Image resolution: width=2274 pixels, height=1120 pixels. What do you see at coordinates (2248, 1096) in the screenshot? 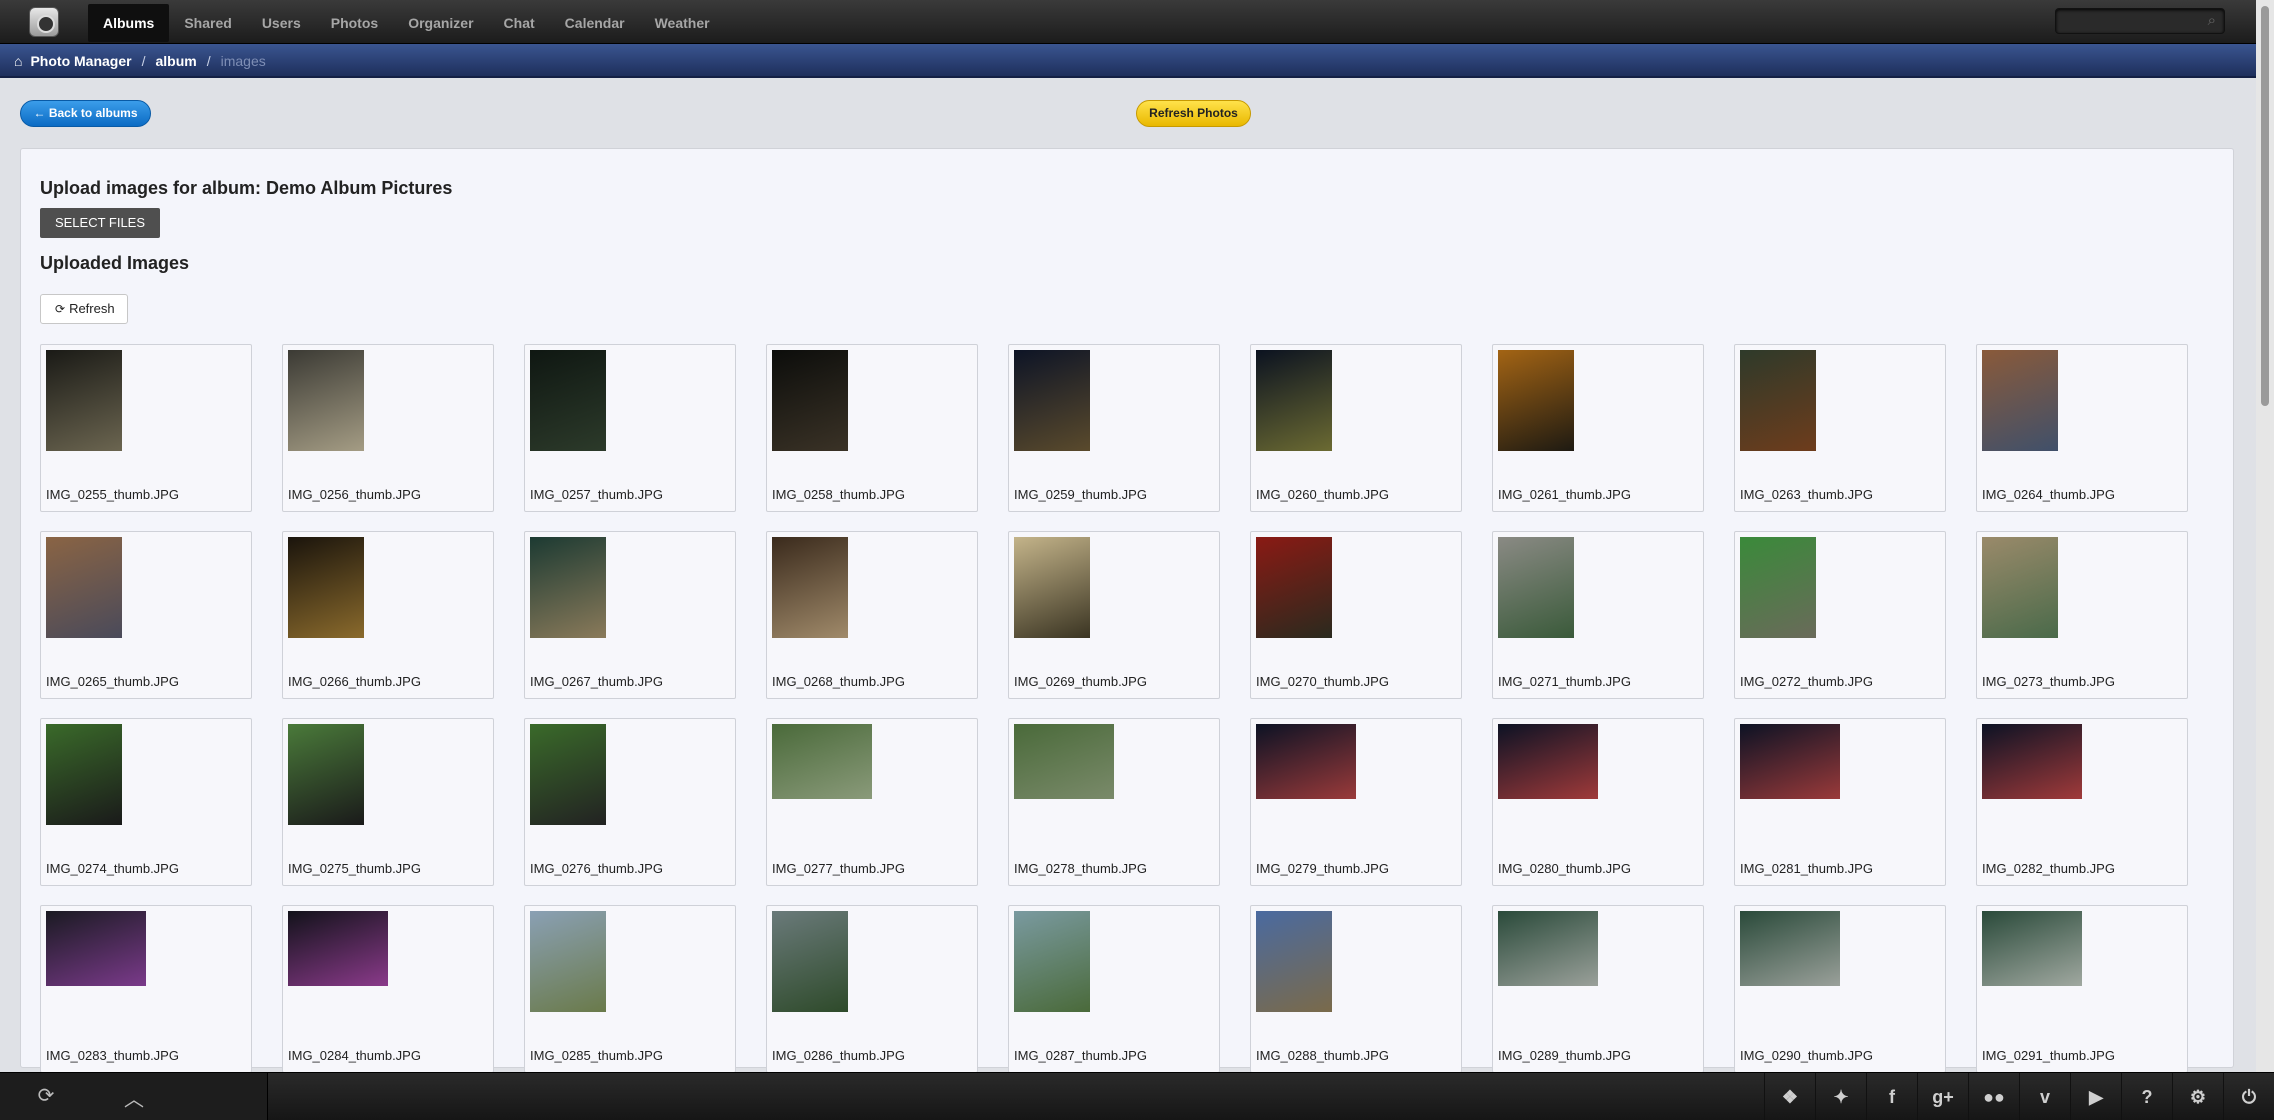
I see `logout-icon: ⏻` at bounding box center [2248, 1096].